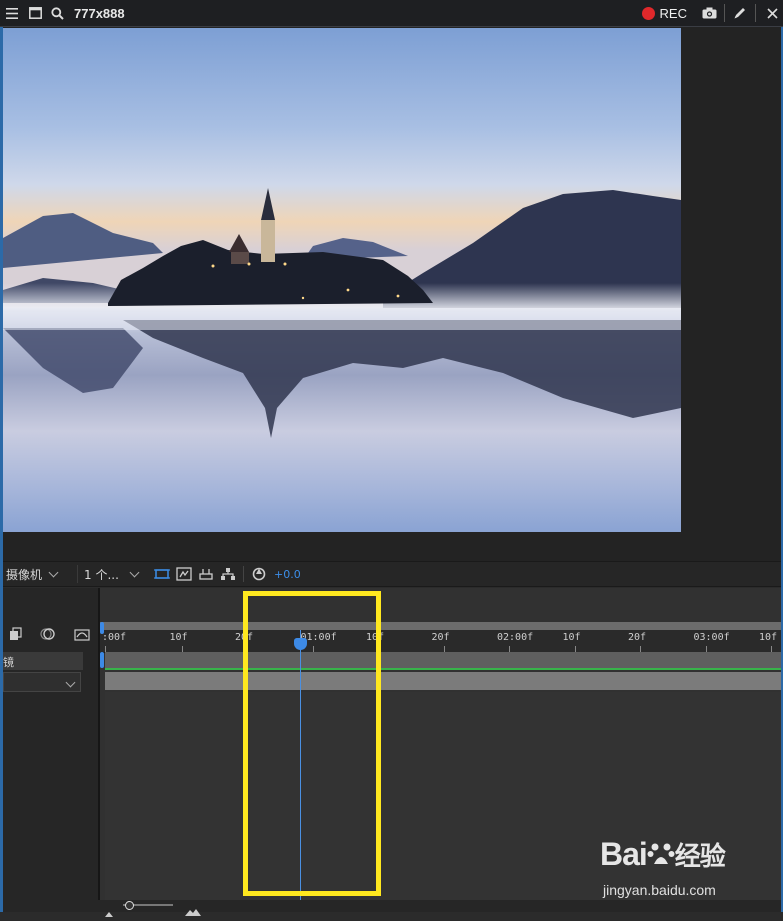 The height and width of the screenshot is (921, 783). Describe the element at coordinates (82, 634) in the screenshot. I see `graph-editor-icon` at that location.